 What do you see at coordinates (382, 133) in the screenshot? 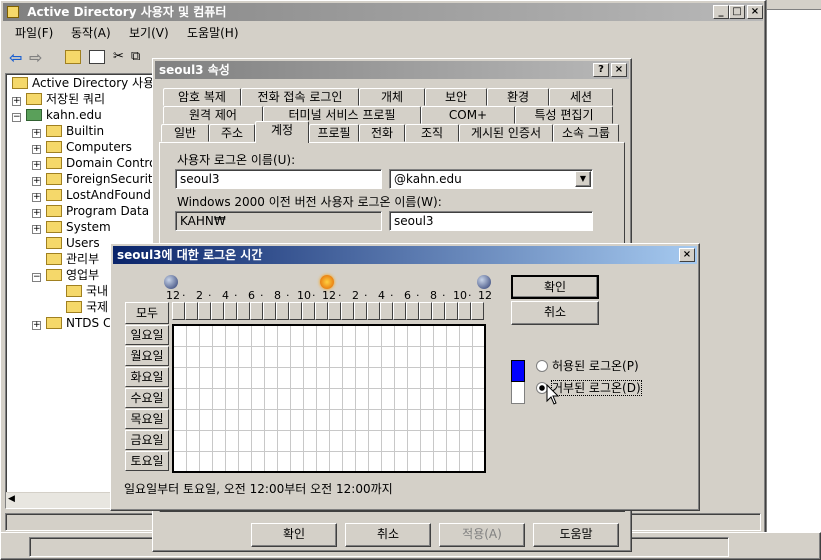
I see `tab-telephones: 전화` at bounding box center [382, 133].